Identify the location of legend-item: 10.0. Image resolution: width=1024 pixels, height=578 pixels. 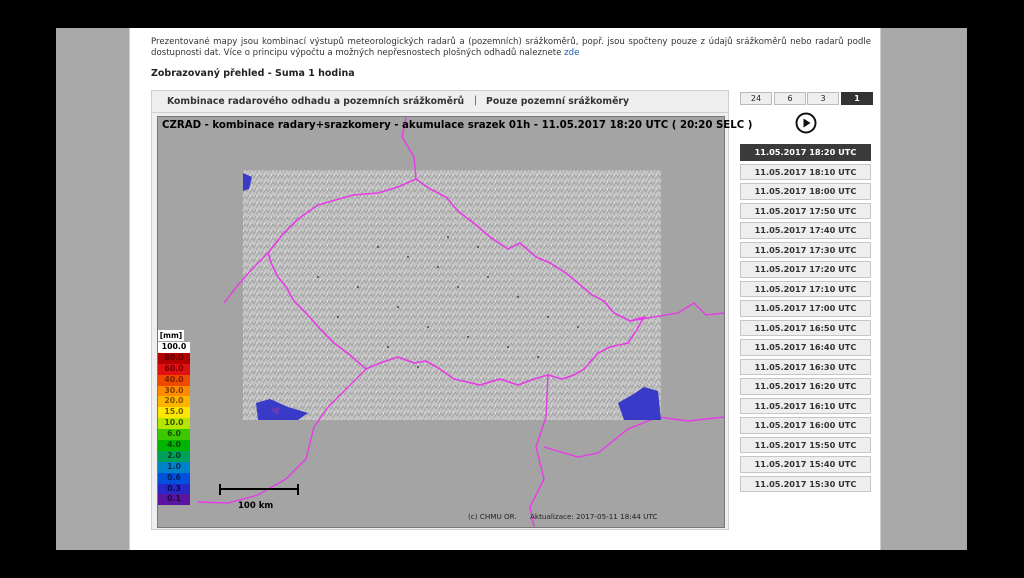
(174, 424).